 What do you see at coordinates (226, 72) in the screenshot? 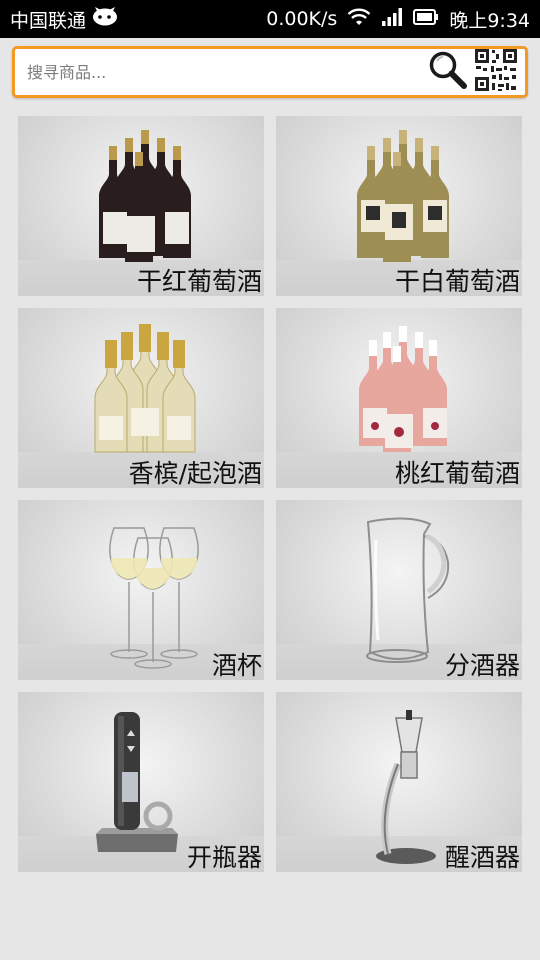
I see `search-input` at bounding box center [226, 72].